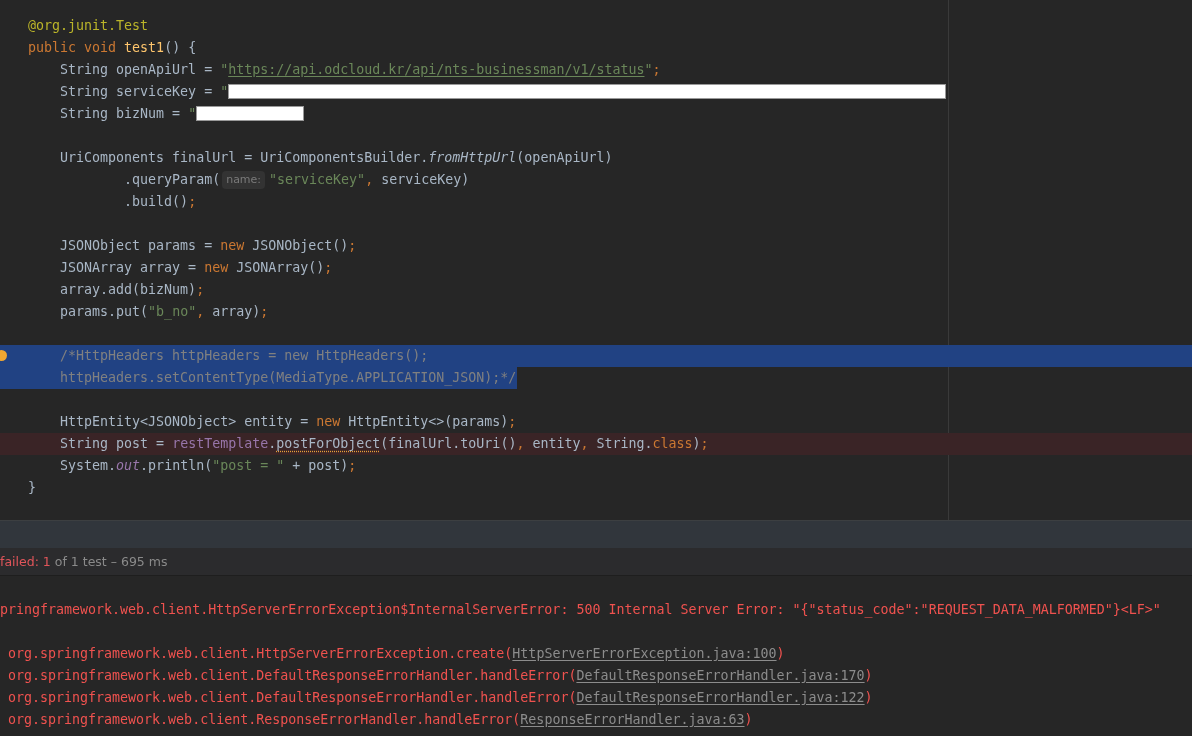  I want to click on code-line: String serviceKey = ", so click(596, 92).